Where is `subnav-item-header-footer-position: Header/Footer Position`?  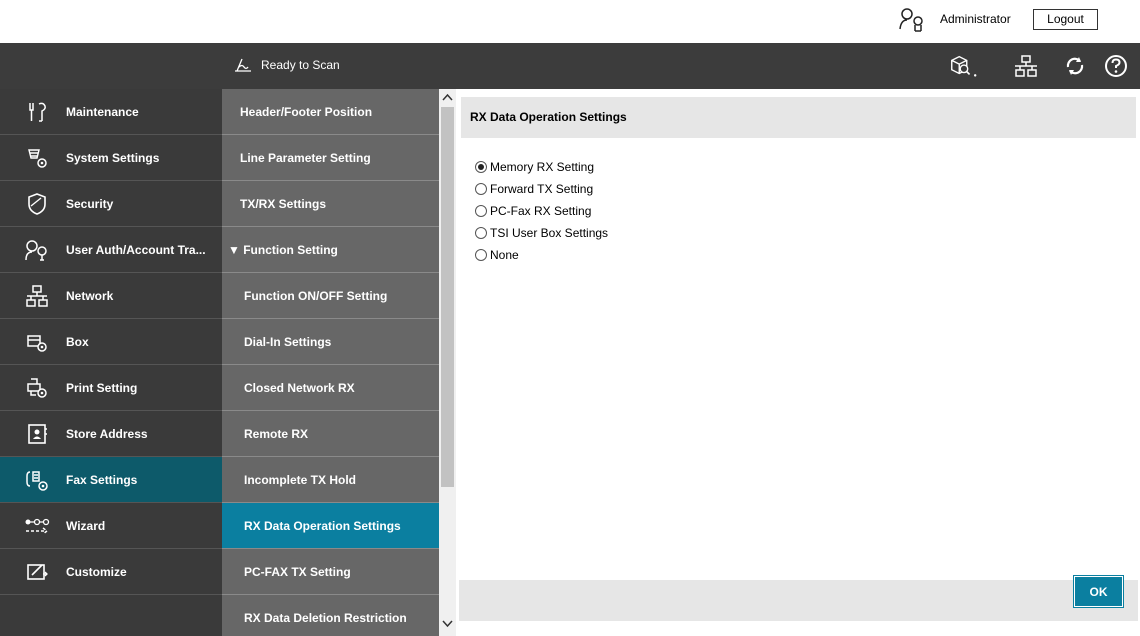 subnav-item-header-footer-position: Header/Footer Position is located at coordinates (330, 112).